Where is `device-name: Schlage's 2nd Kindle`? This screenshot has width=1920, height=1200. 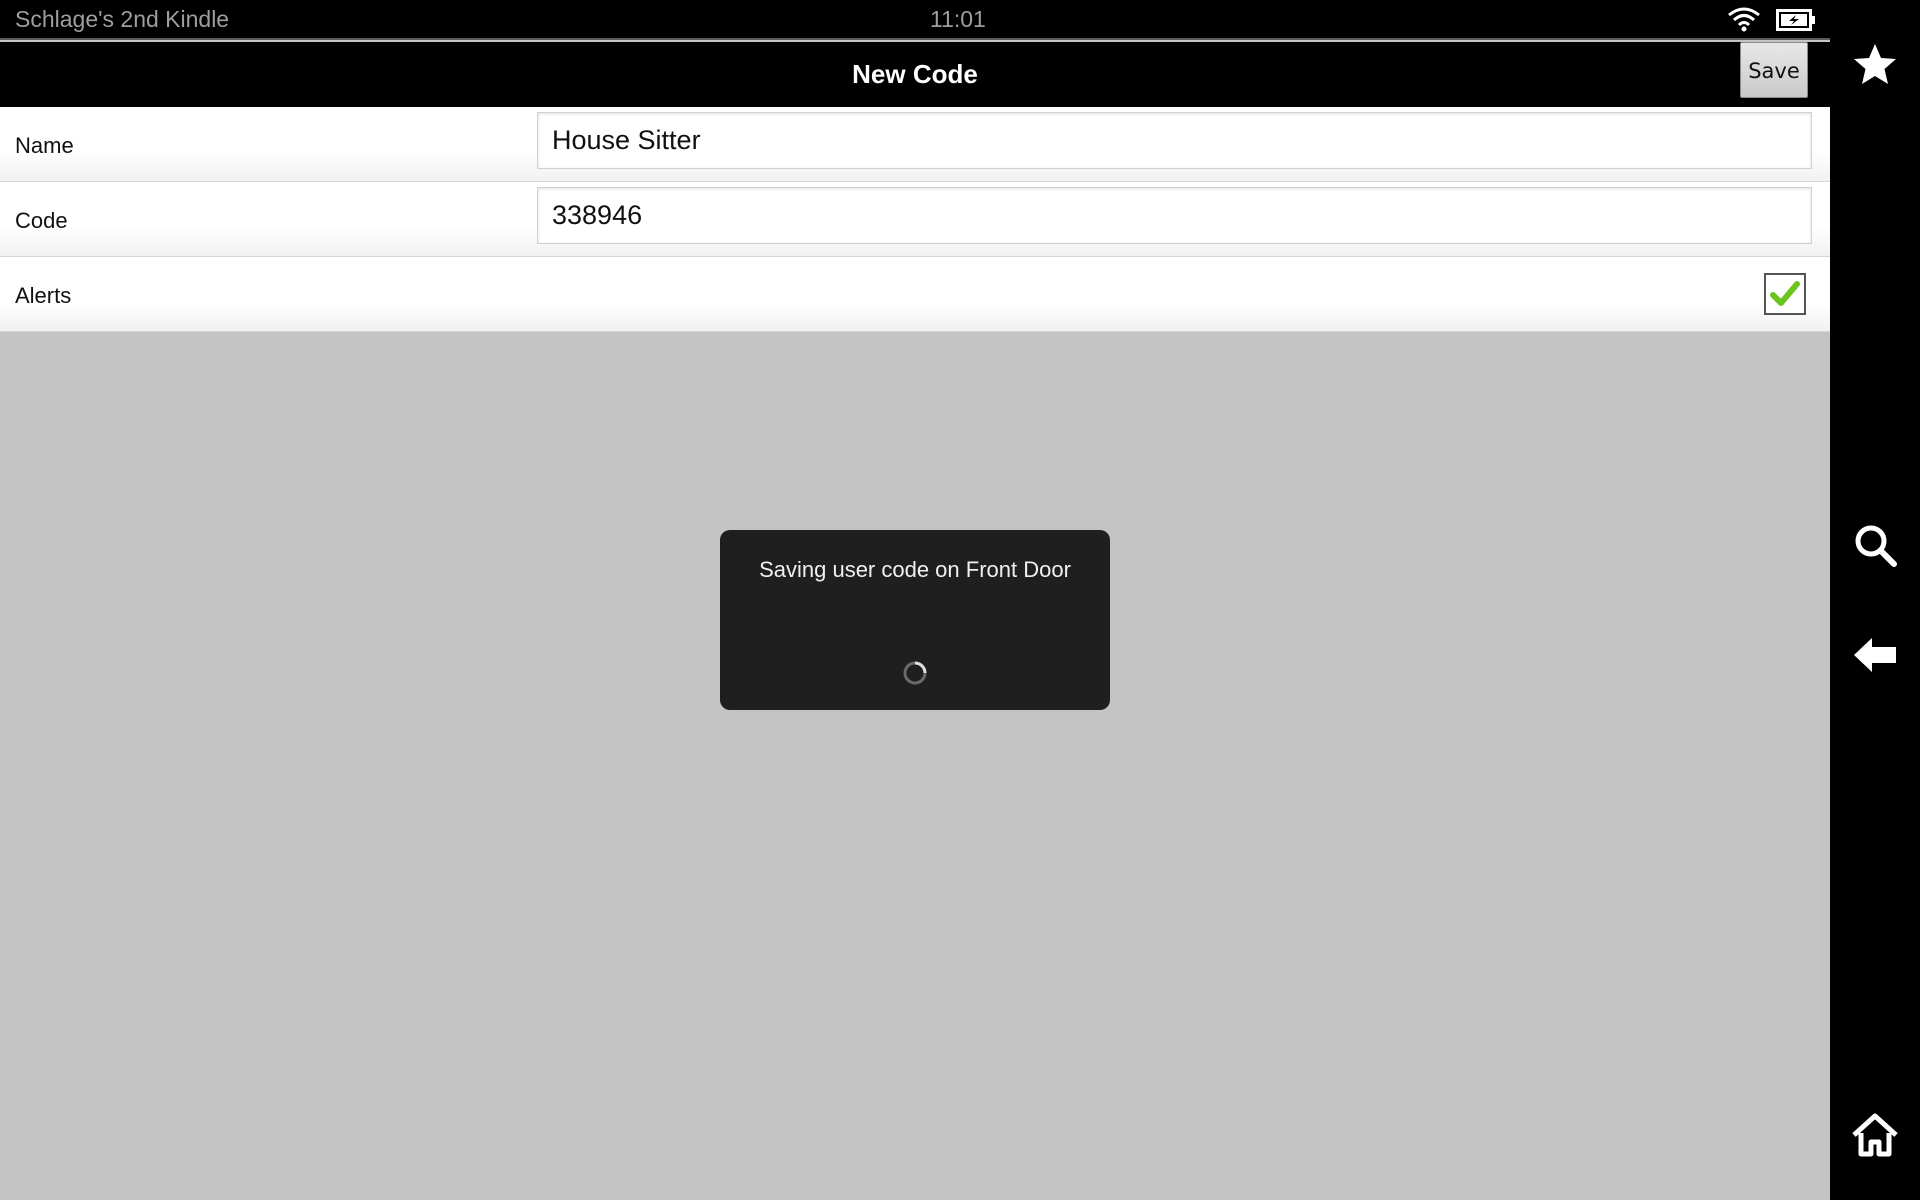
device-name: Schlage's 2nd Kindle is located at coordinates (122, 19).